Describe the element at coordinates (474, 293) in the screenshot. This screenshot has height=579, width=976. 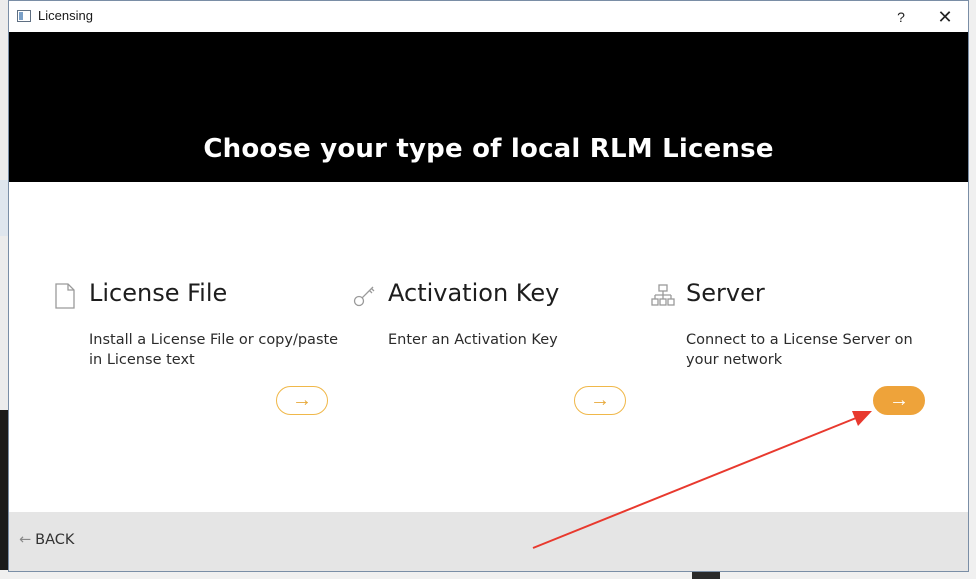
I see `option-title: Activation Key` at that location.